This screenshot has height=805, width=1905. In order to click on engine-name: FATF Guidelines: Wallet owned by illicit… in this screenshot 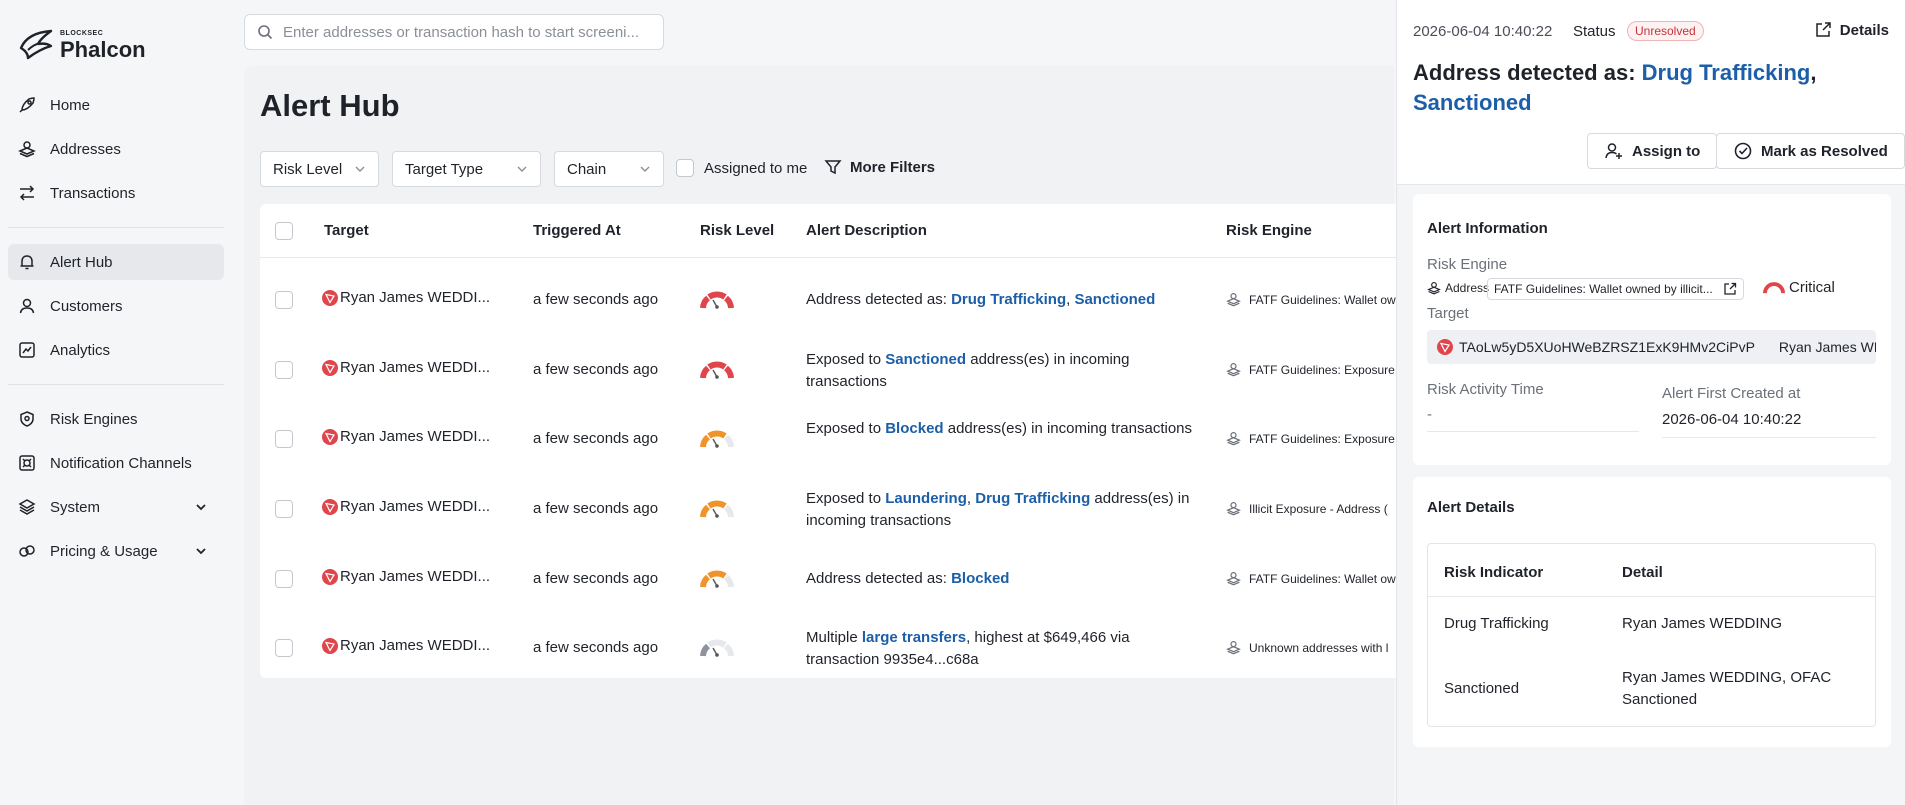, I will do `click(1603, 289)`.